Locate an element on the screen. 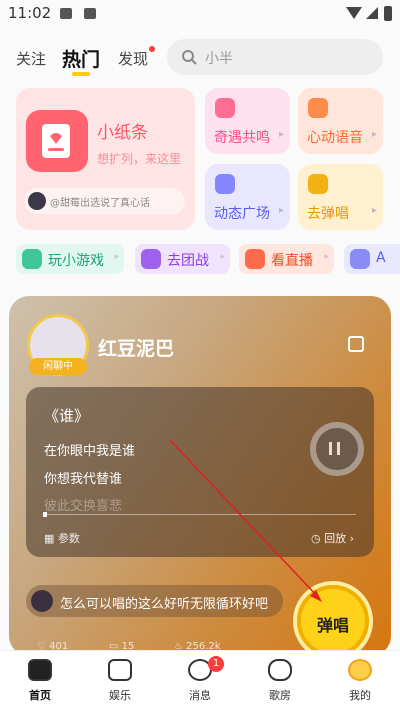 This screenshot has width=400, height=710. profile-avatar-icon is located at coordinates (360, 670).